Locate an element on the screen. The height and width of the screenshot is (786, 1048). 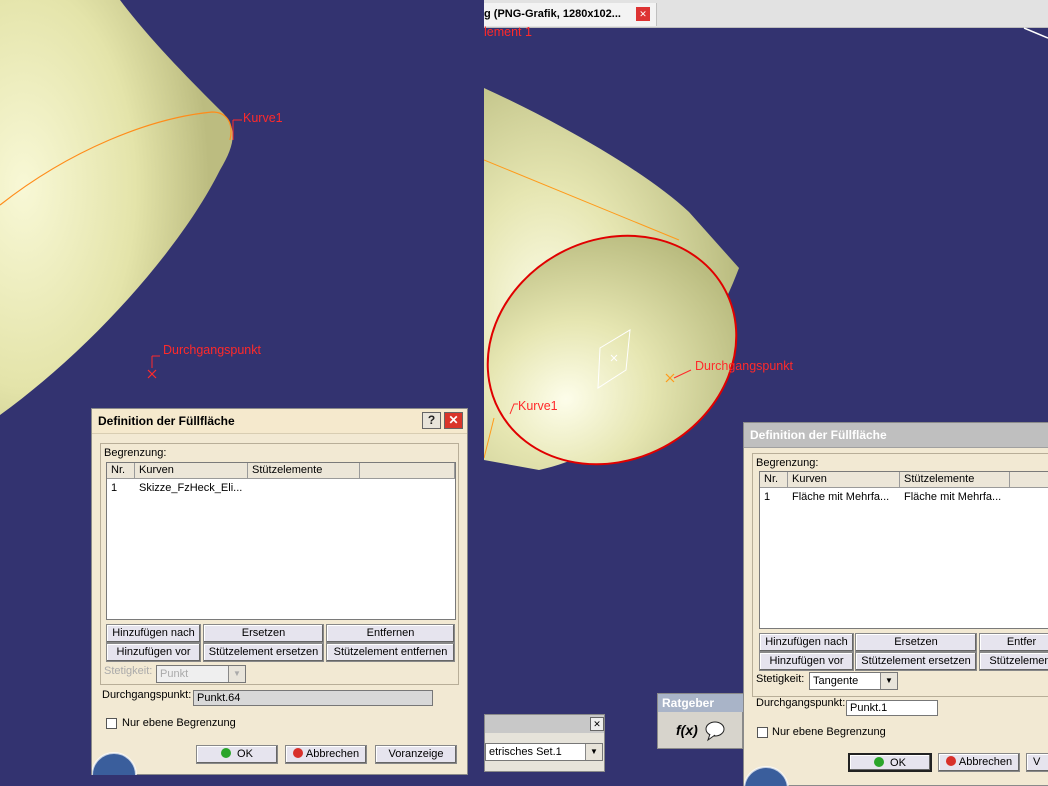
preview-button: Voranzeige is located at coordinates (416, 754).